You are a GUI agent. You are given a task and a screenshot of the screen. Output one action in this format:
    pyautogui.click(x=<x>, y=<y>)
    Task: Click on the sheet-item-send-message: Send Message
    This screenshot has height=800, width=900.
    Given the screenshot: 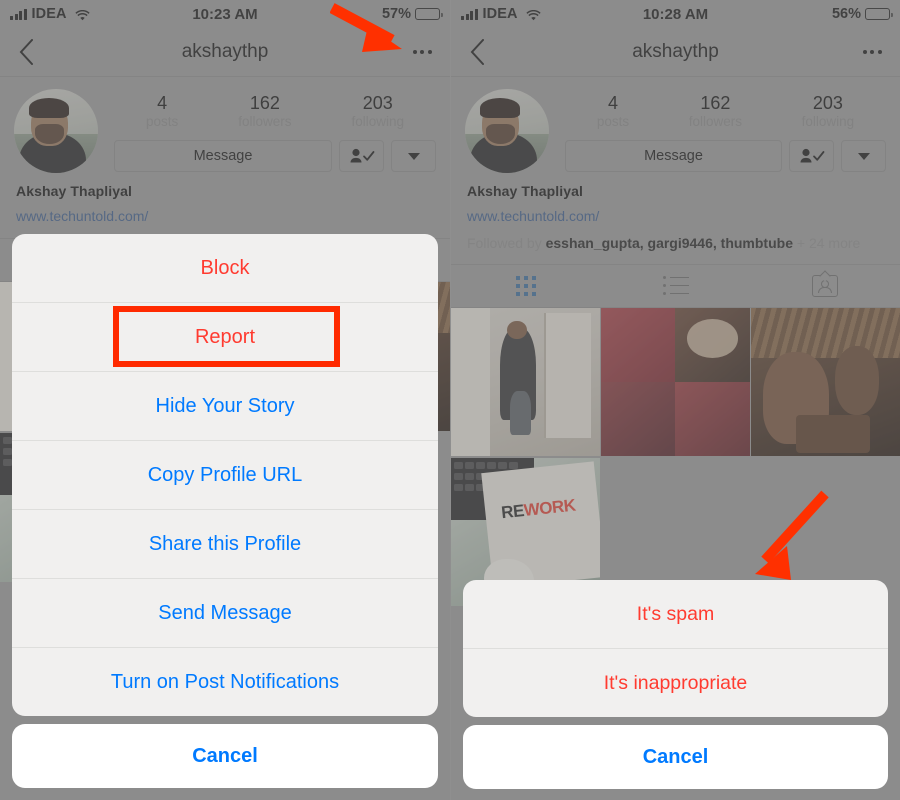 What is the action you would take?
    pyautogui.click(x=225, y=613)
    